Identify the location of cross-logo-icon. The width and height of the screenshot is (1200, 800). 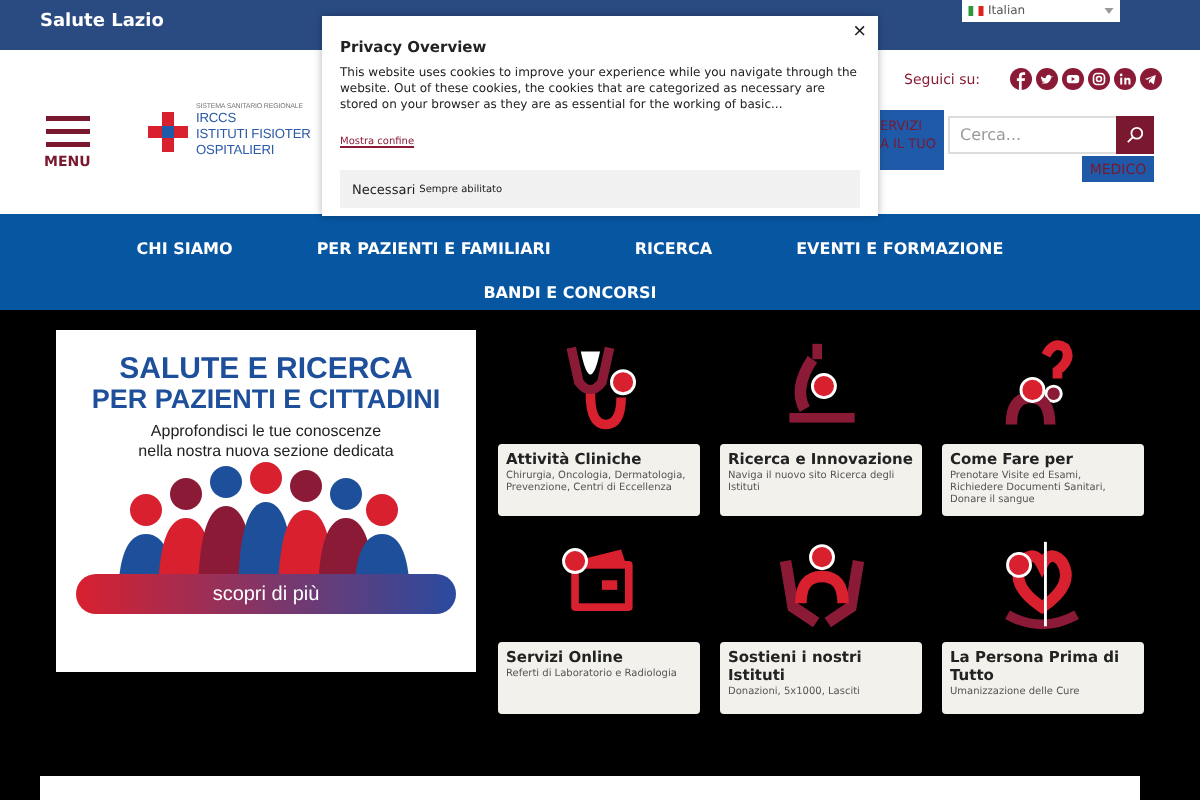
(168, 131).